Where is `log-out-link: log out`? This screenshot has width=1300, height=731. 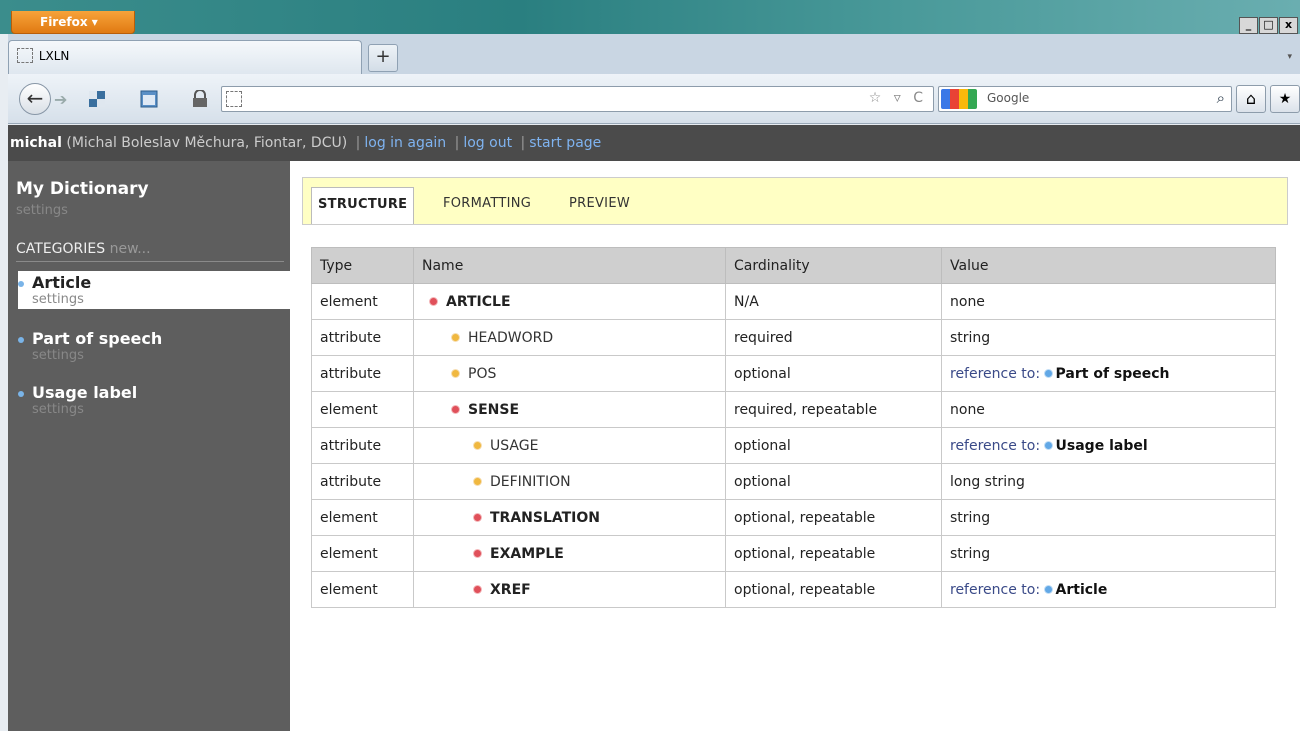 log-out-link: log out is located at coordinates (487, 143).